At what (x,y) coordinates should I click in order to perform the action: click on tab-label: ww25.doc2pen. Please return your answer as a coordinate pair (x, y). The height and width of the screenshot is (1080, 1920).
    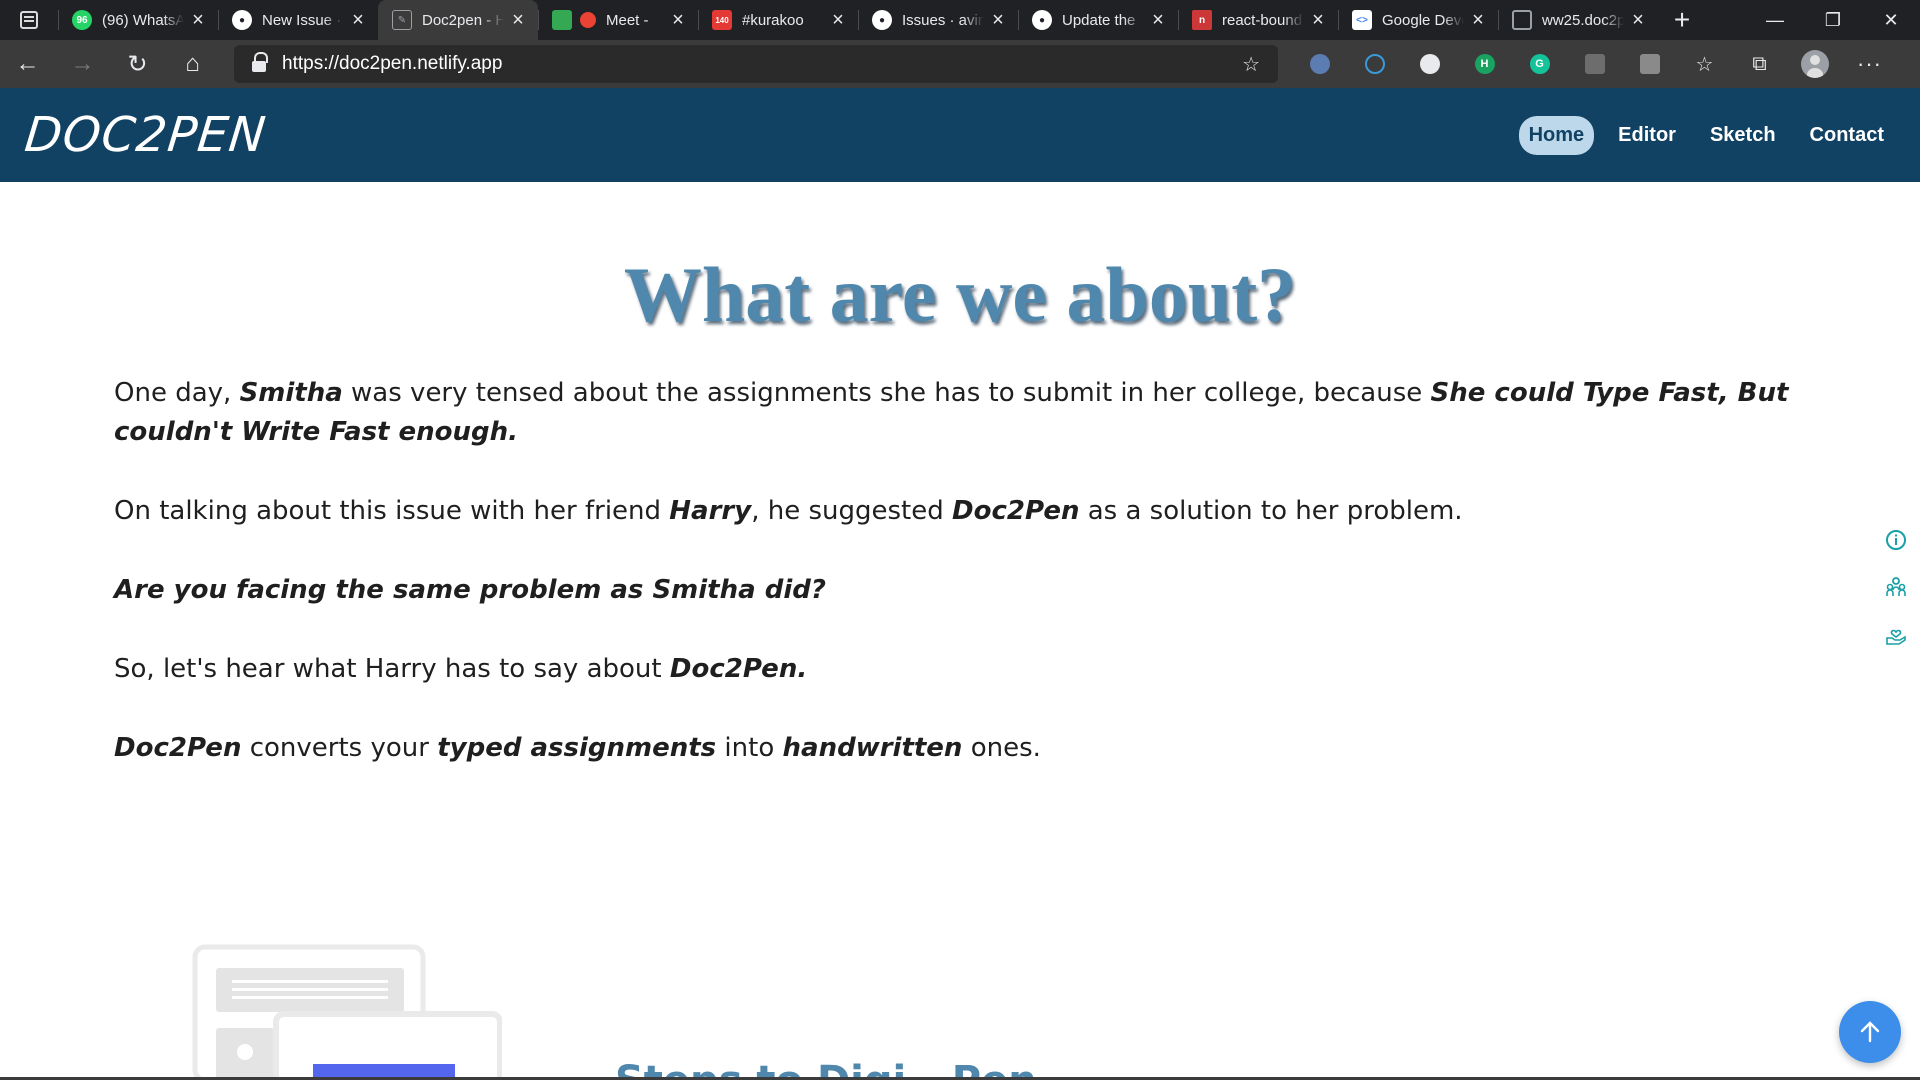
    Looking at the image, I should click on (1583, 20).